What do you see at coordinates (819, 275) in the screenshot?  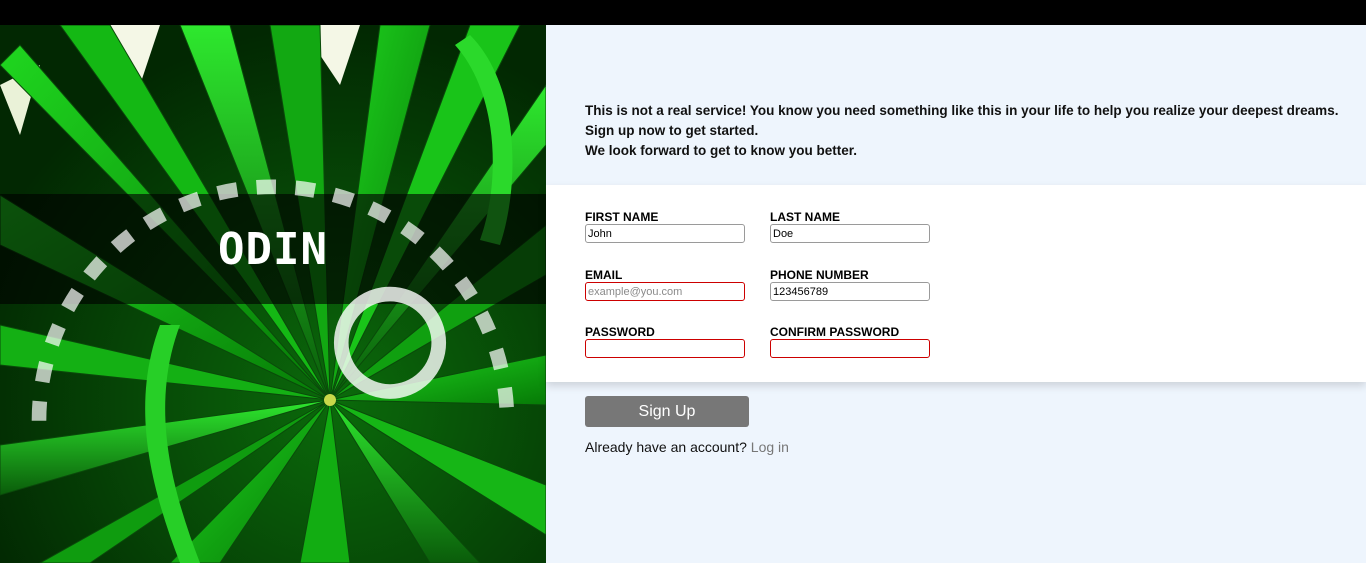 I see `phone-label: PHONE NUMBER` at bounding box center [819, 275].